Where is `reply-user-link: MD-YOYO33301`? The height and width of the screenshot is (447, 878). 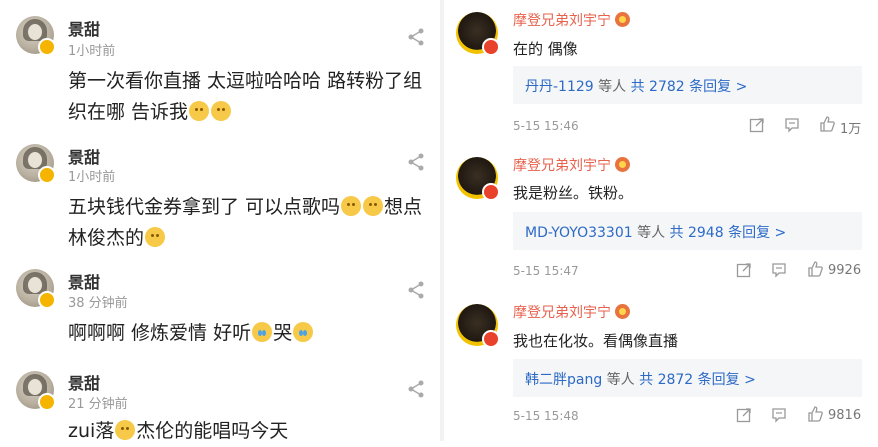
reply-user-link: MD-YOYO33301 is located at coordinates (579, 233).